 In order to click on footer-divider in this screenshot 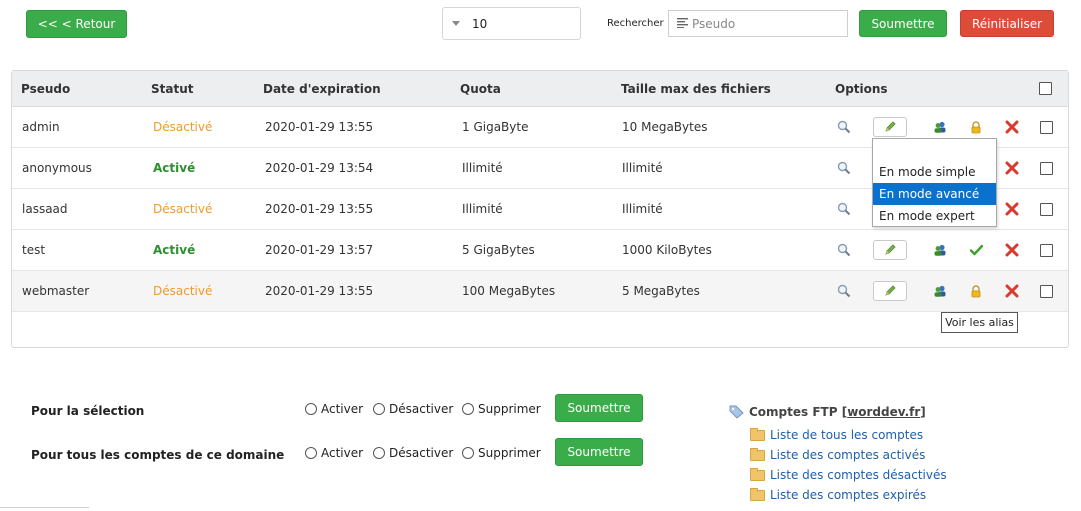, I will do `click(44, 507)`.